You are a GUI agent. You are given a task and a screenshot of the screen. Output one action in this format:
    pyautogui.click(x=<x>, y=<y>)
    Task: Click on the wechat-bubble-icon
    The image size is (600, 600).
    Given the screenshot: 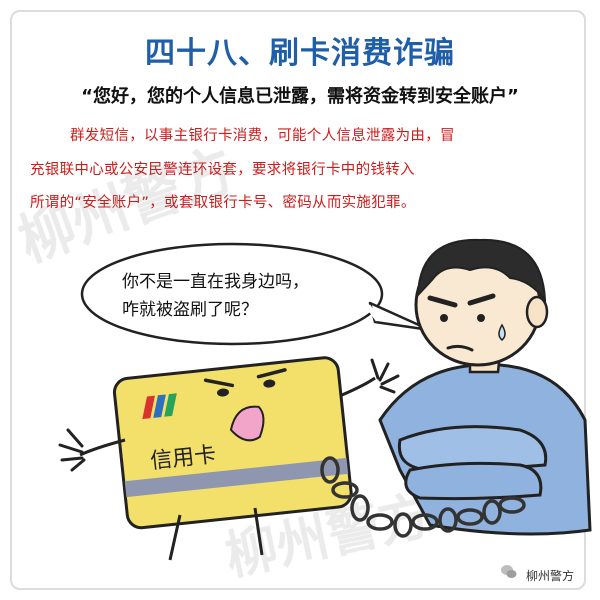 What is the action you would take?
    pyautogui.click(x=509, y=571)
    